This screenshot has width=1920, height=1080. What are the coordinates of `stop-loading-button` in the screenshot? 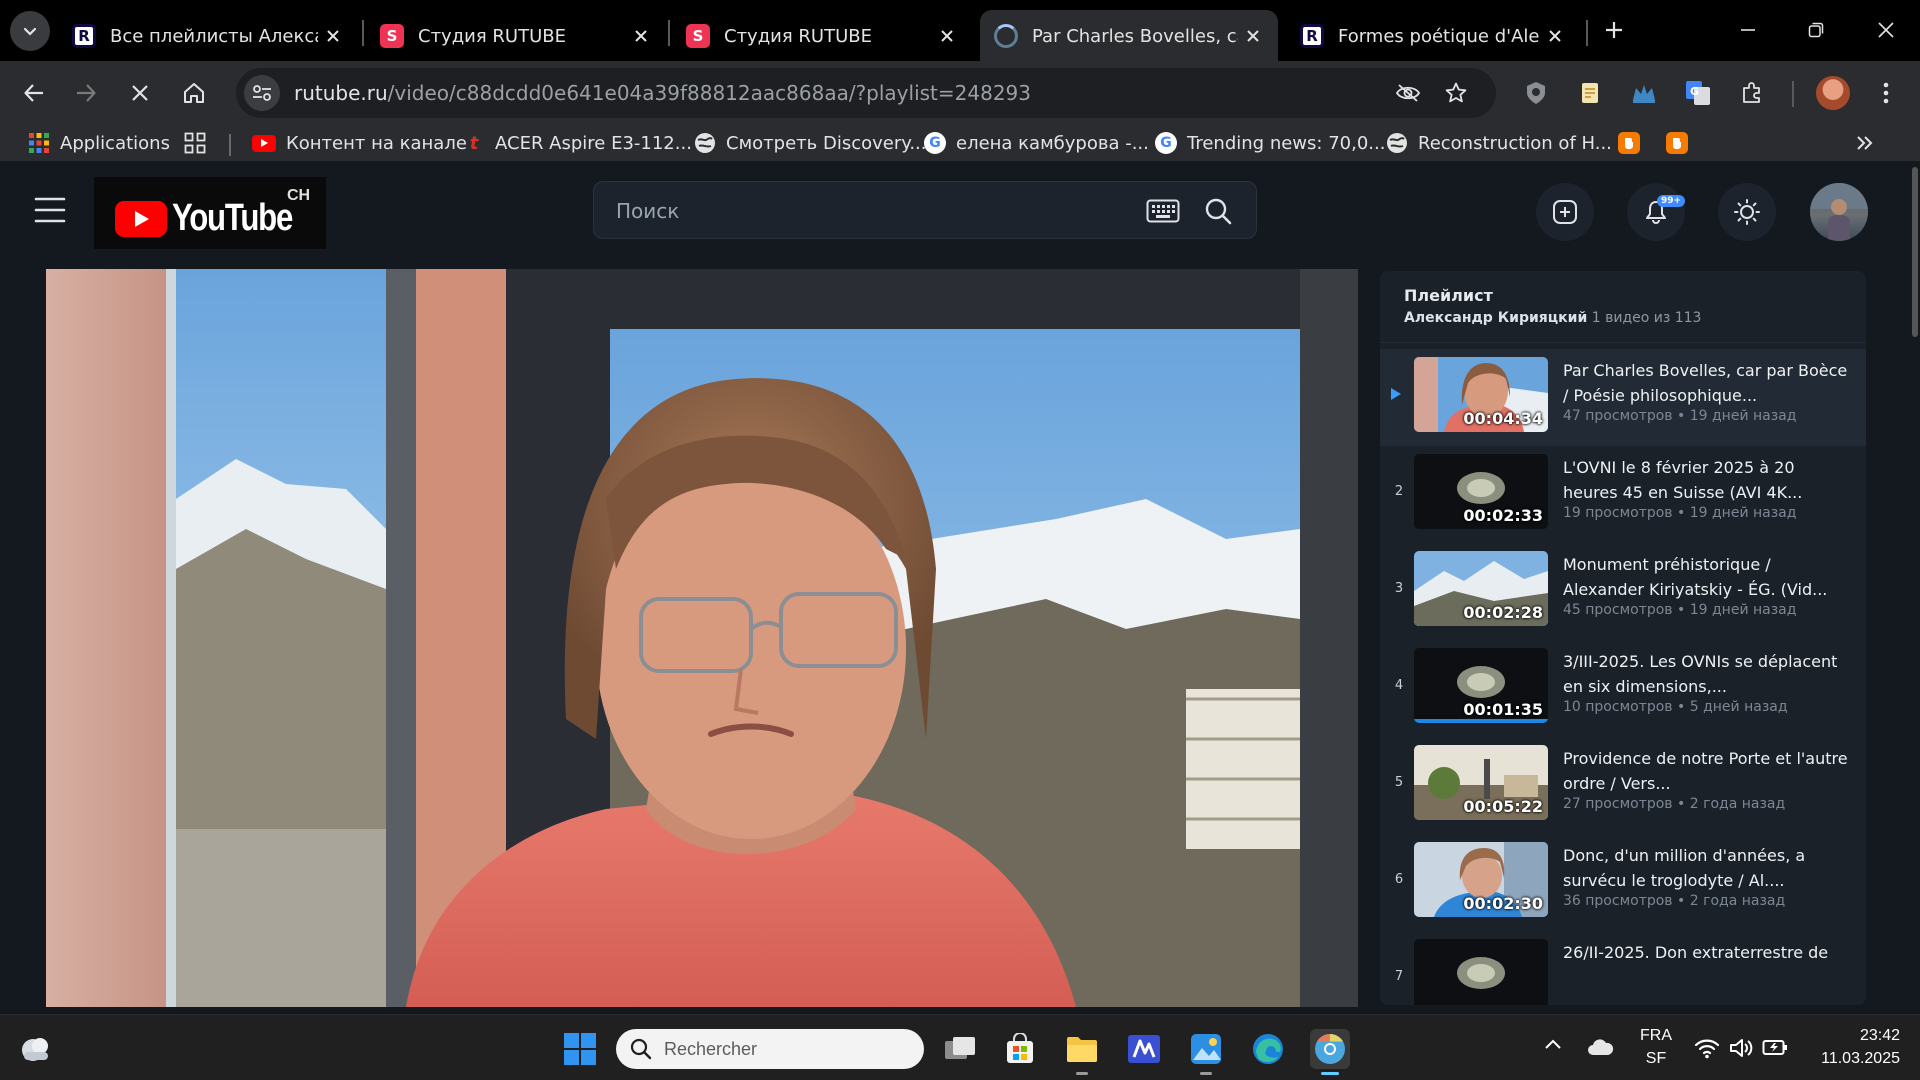 It's located at (140, 93).